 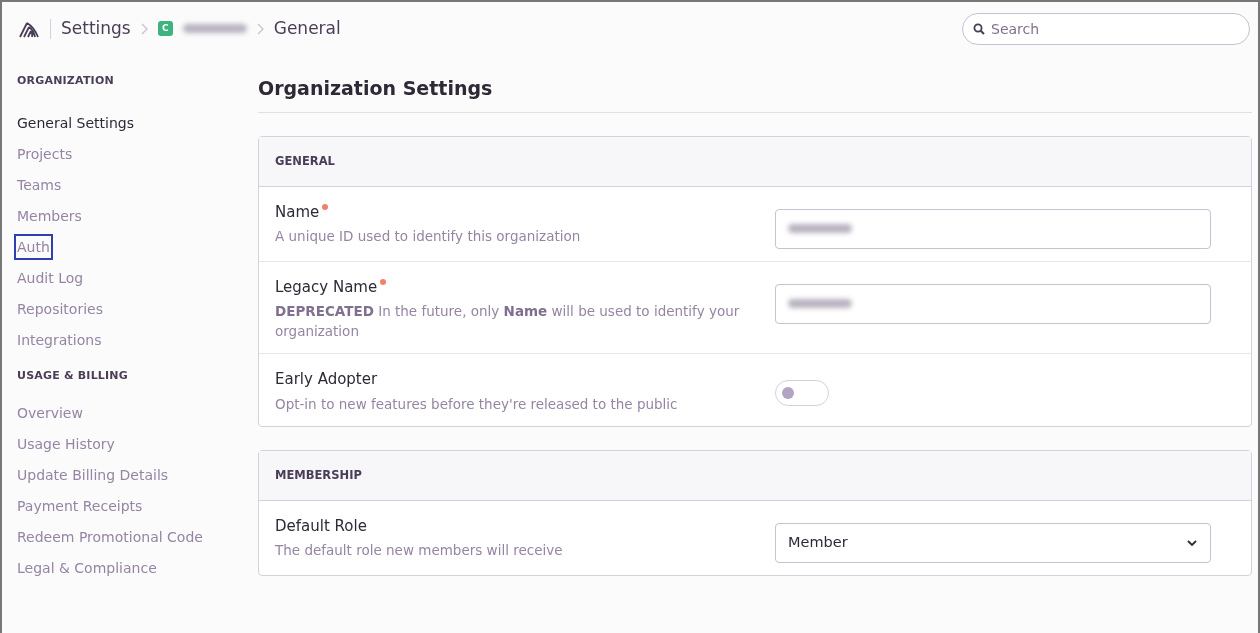 What do you see at coordinates (33, 246) in the screenshot?
I see `sidebar-item: Auth` at bounding box center [33, 246].